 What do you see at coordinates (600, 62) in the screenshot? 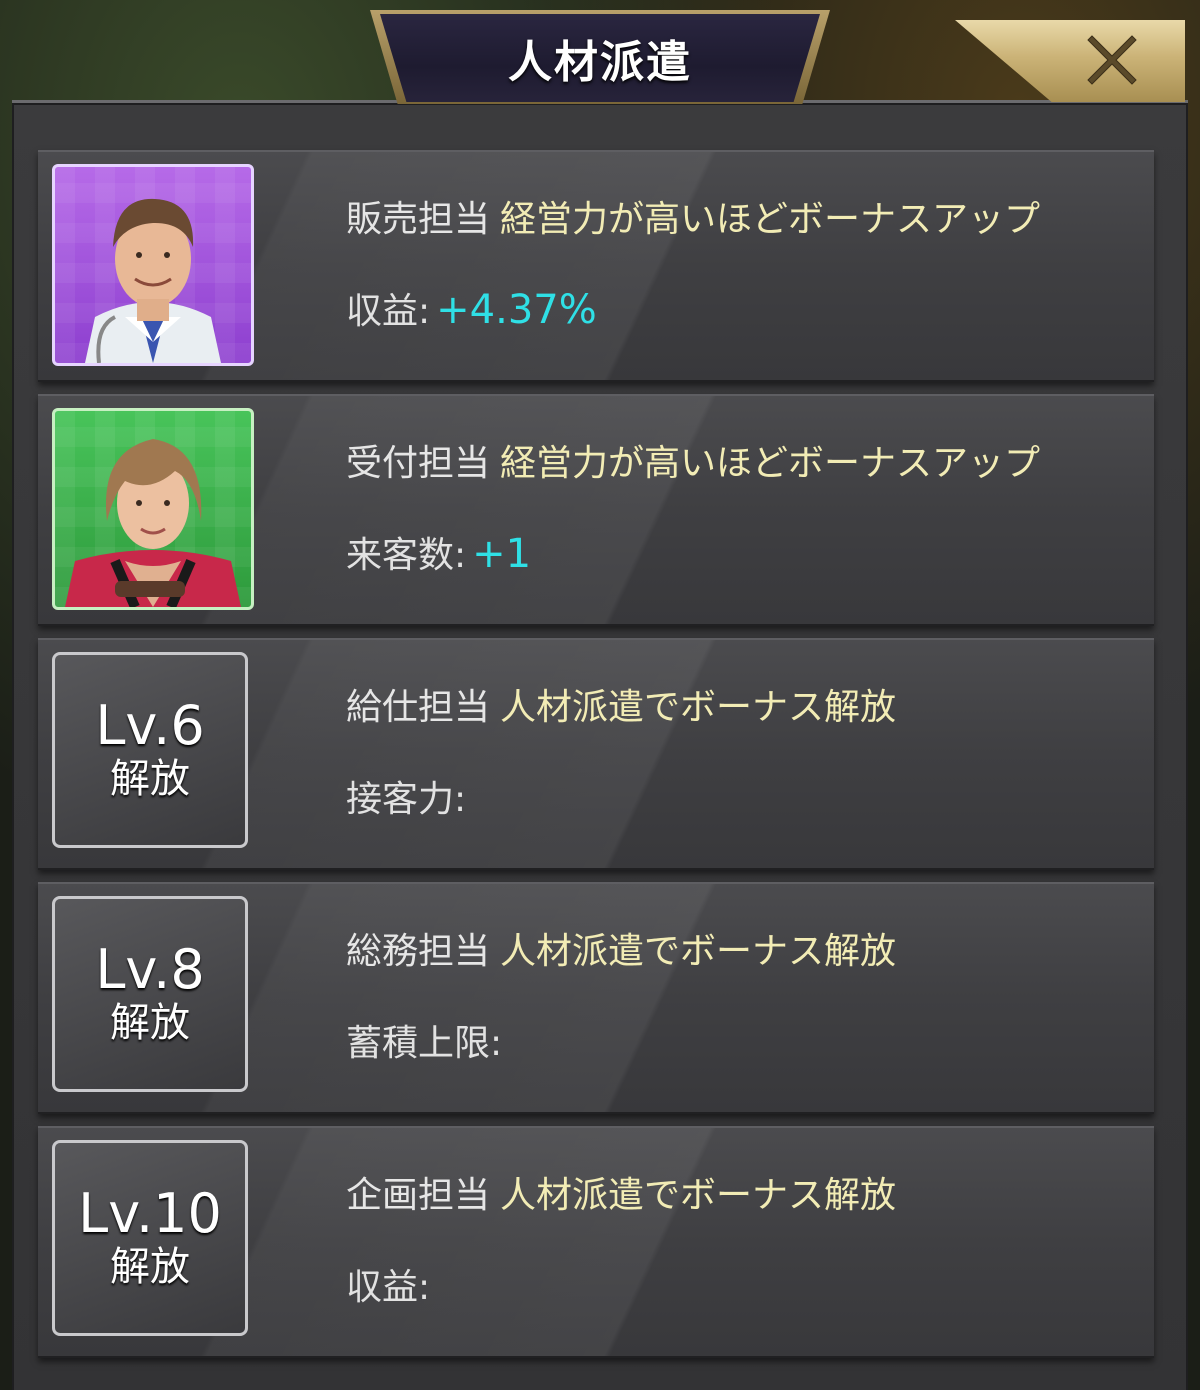
I see `dialog-title: 人材派遣` at bounding box center [600, 62].